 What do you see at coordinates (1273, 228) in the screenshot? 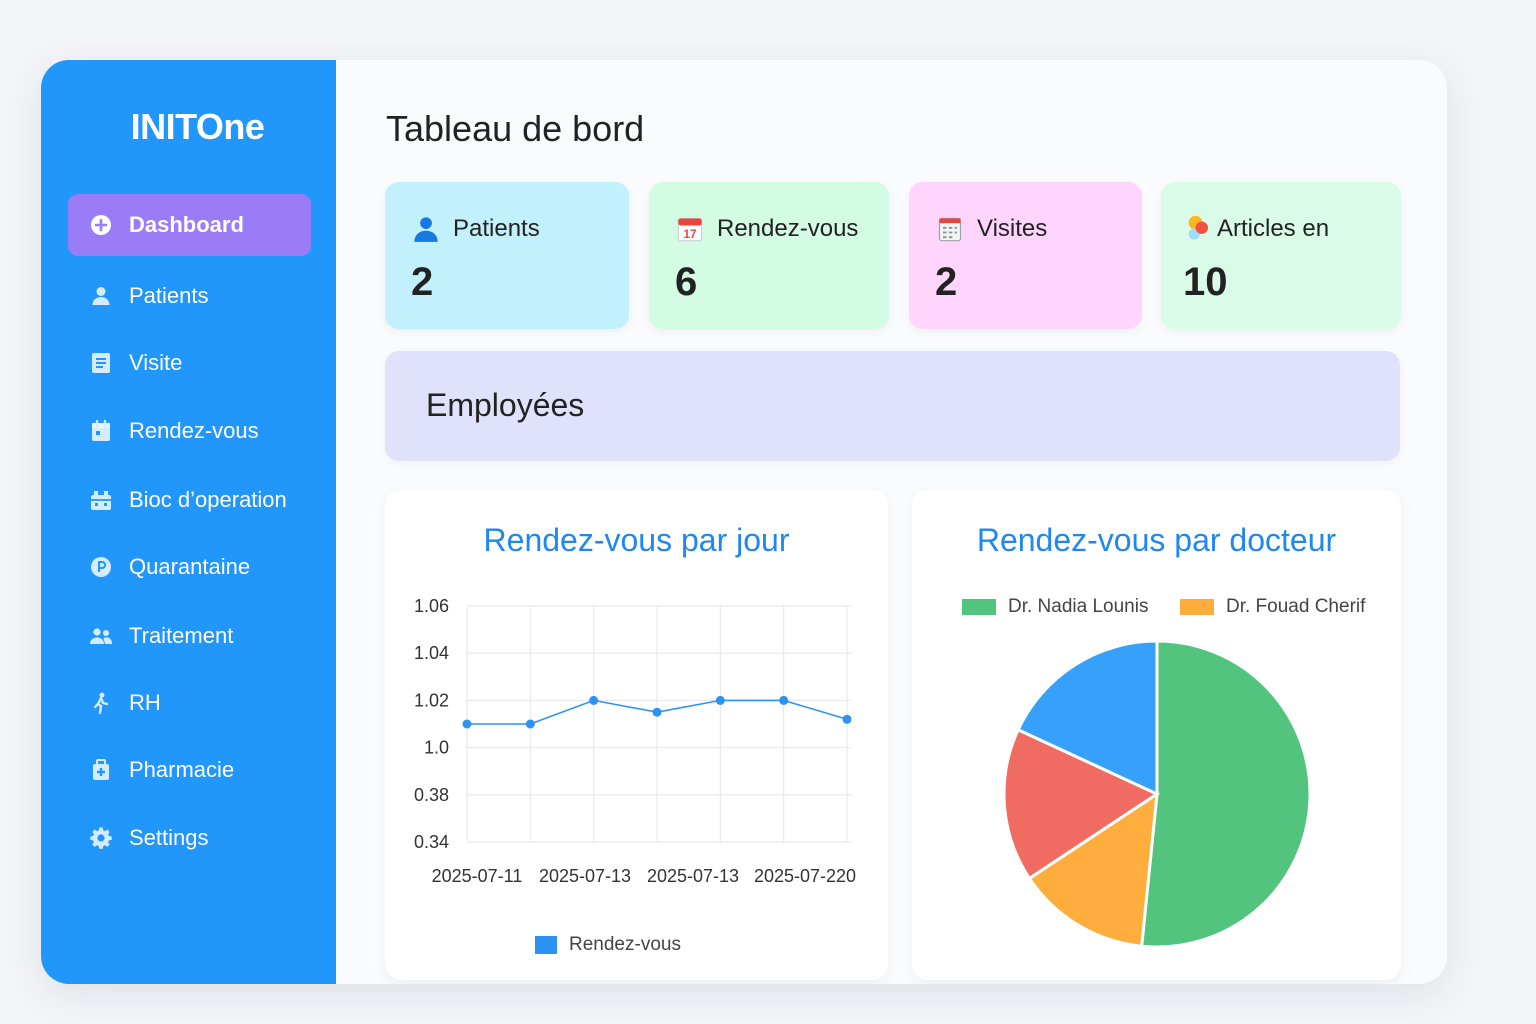
I see `card-label: Articles en` at bounding box center [1273, 228].